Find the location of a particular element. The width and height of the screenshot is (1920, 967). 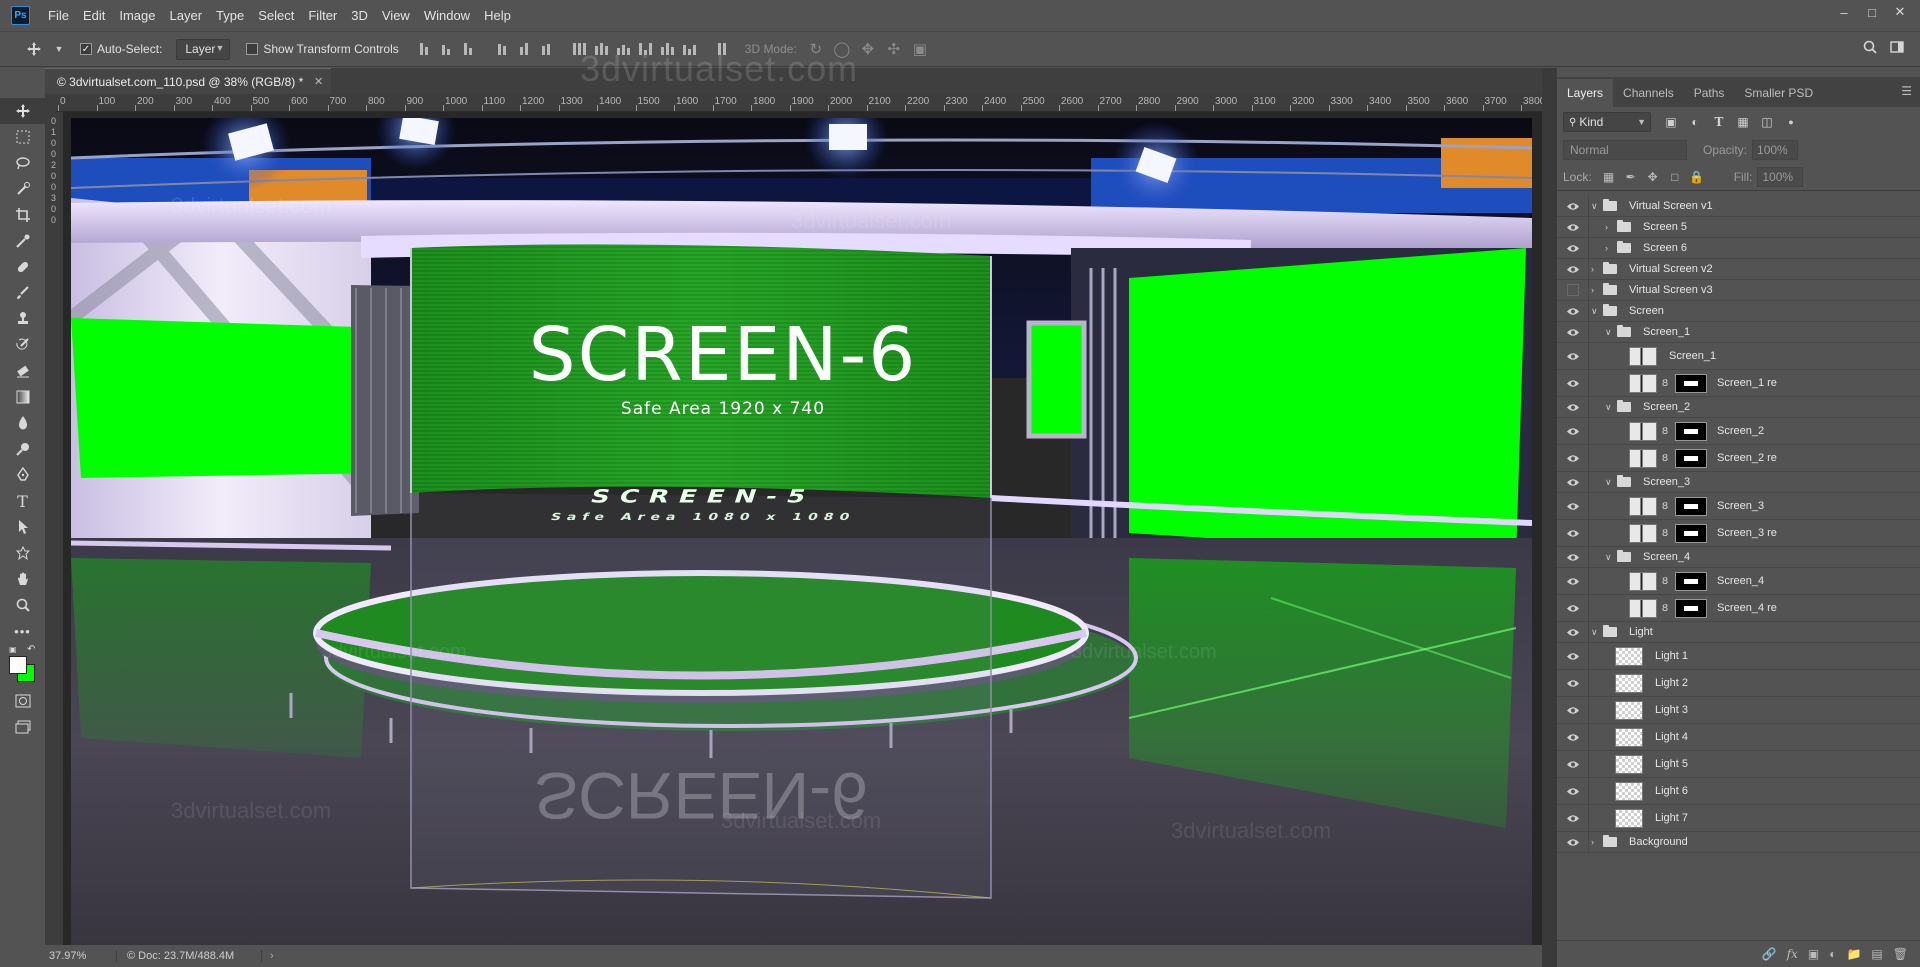

layer-row: ∨ Light is located at coordinates (1738, 632).